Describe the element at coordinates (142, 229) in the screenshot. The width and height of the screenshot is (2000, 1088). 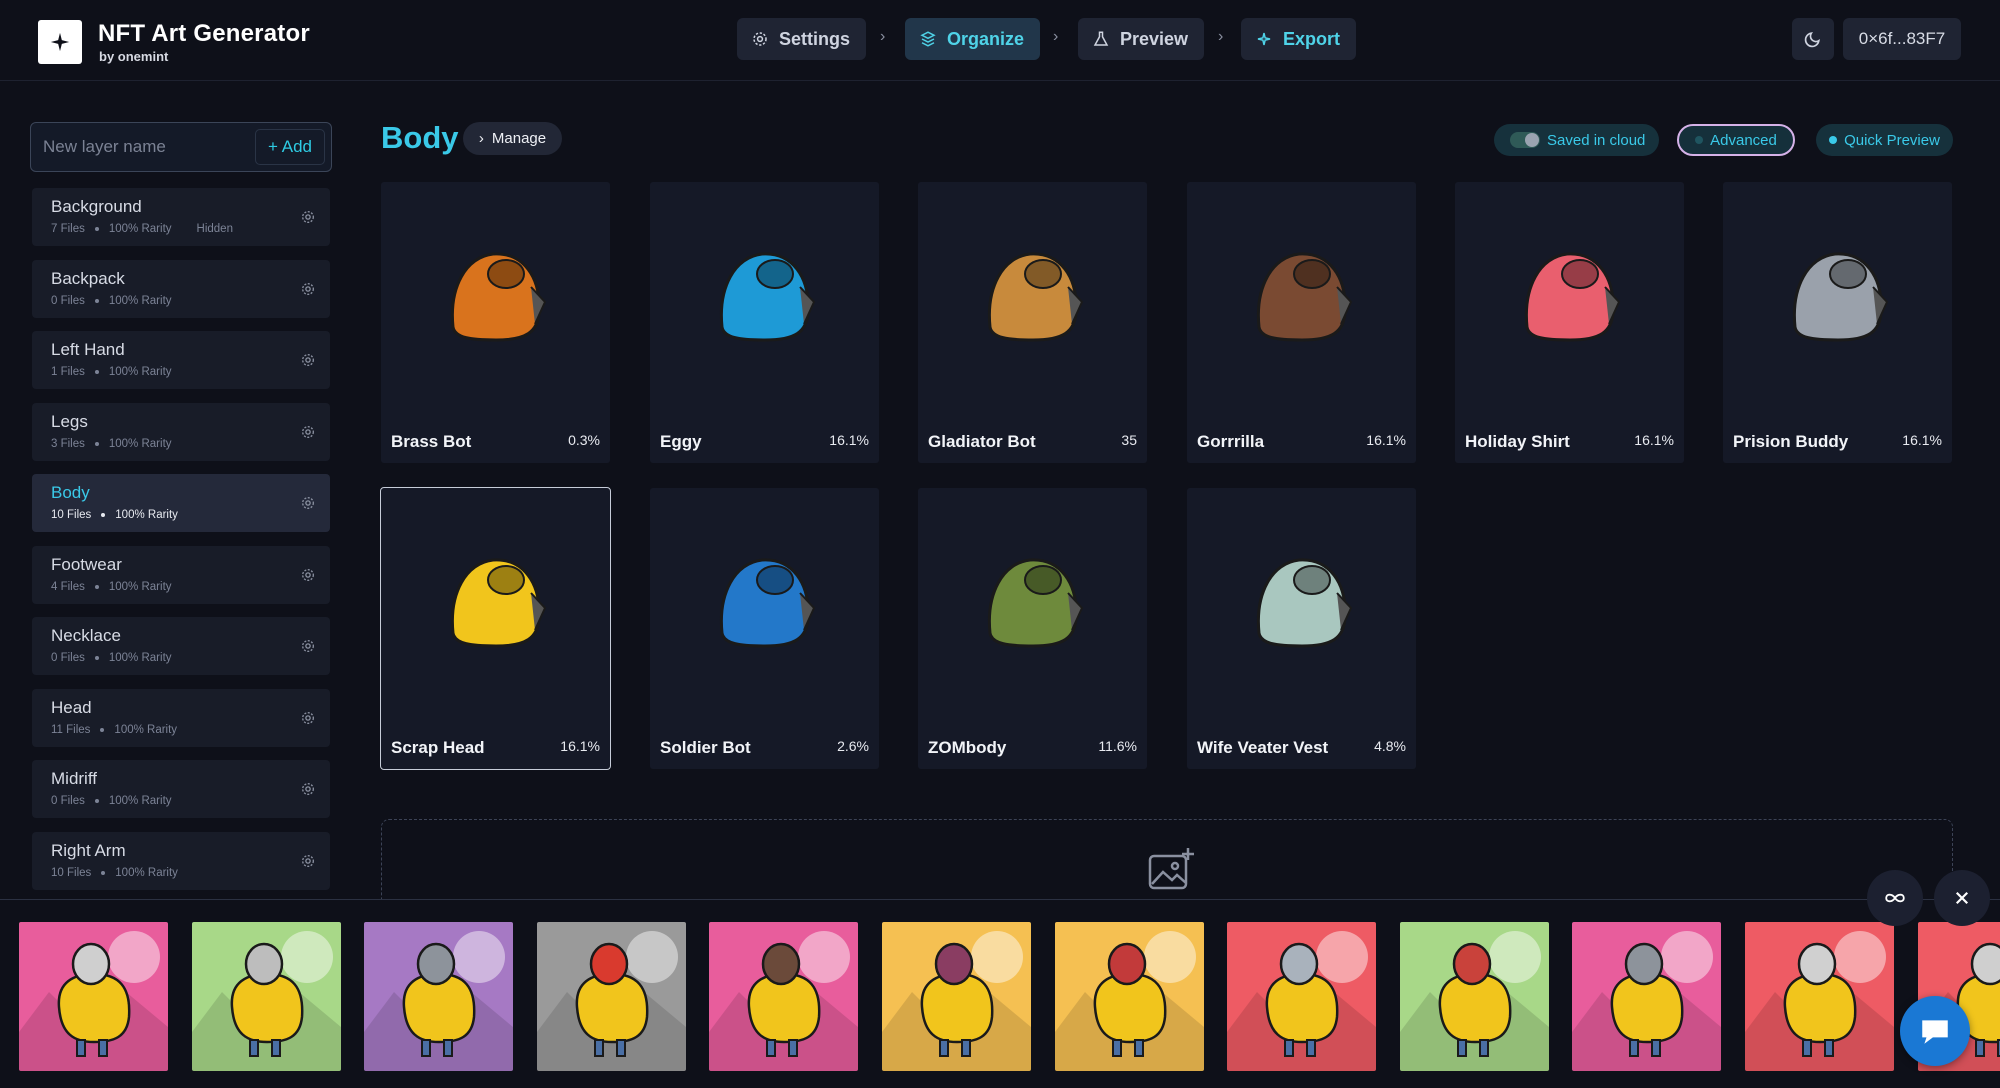
I see `layer-meta: 7 Files 100% Rarity Hidden` at that location.